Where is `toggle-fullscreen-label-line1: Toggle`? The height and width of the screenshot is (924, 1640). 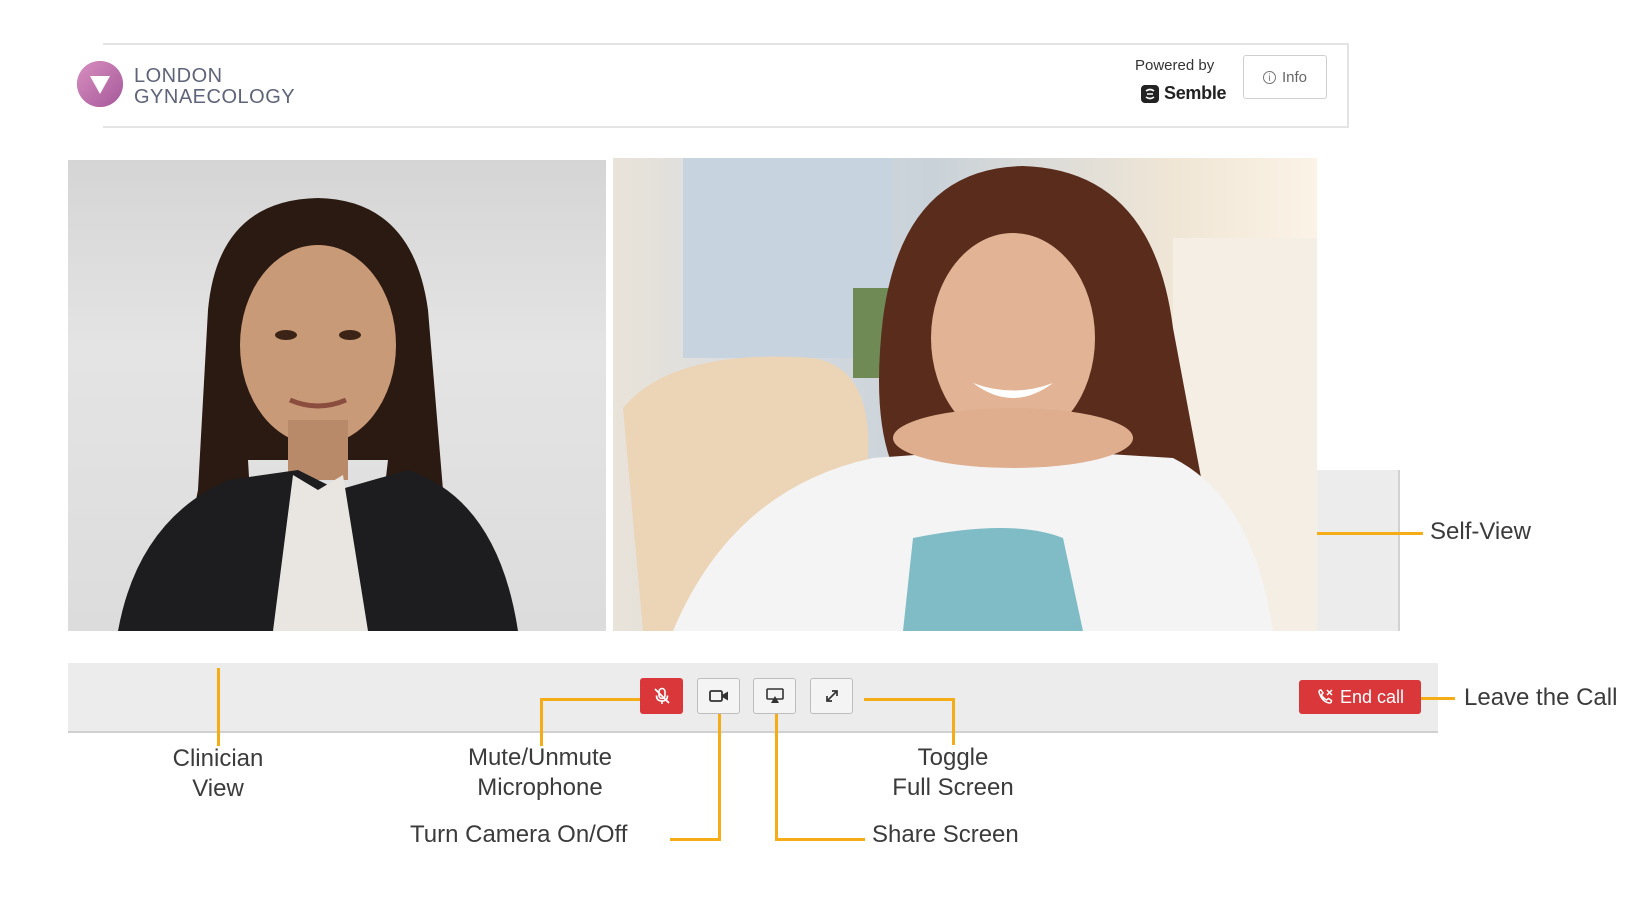 toggle-fullscreen-label-line1: Toggle is located at coordinates (953, 757).